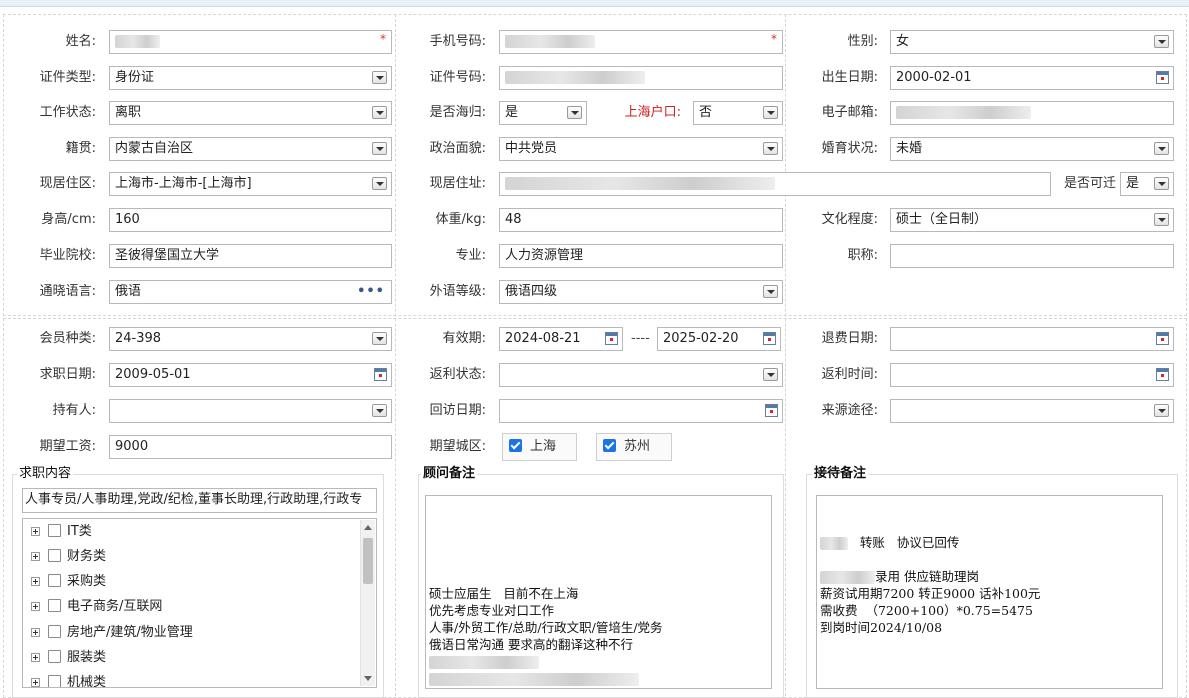 Image resolution: width=1189 pixels, height=698 pixels. What do you see at coordinates (68, 557) in the screenshot?
I see `tree-item: 财务类` at bounding box center [68, 557].